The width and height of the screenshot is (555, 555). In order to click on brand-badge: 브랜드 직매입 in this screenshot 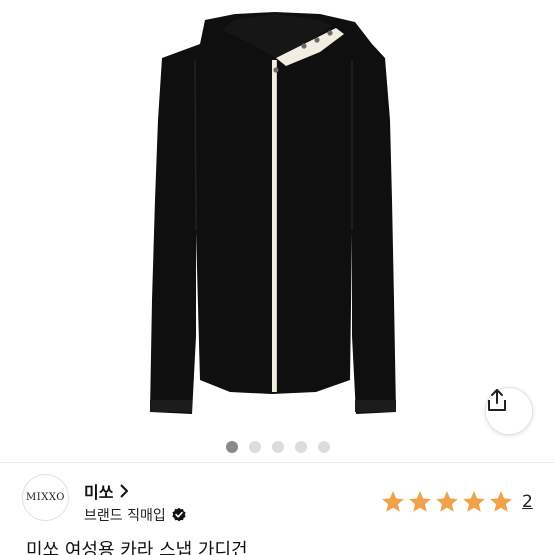, I will do `click(135, 515)`.